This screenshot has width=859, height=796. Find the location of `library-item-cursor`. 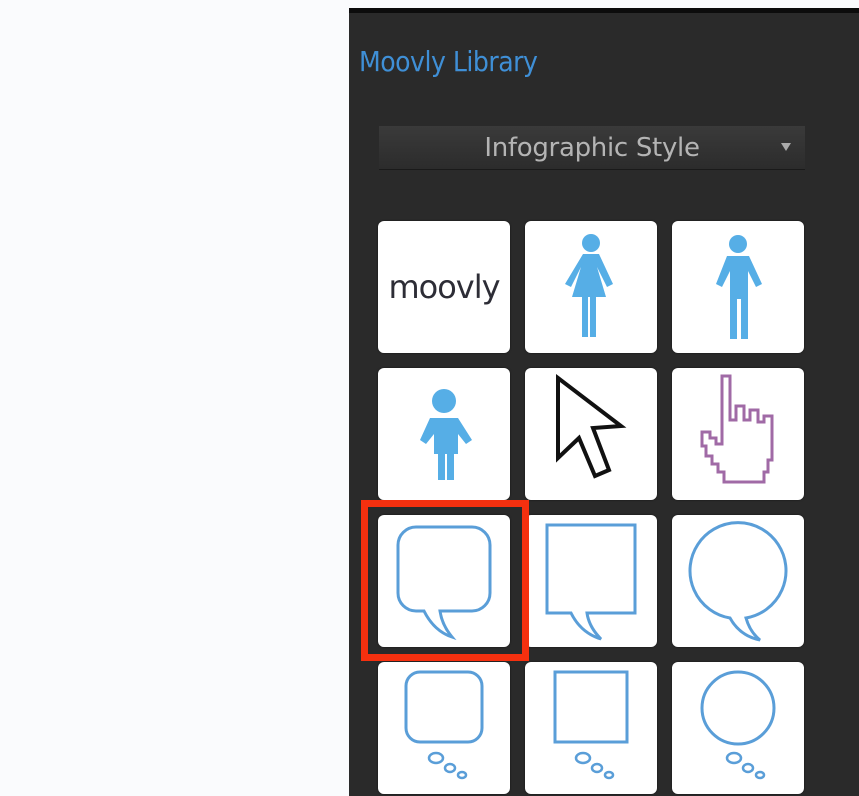

library-item-cursor is located at coordinates (591, 434).